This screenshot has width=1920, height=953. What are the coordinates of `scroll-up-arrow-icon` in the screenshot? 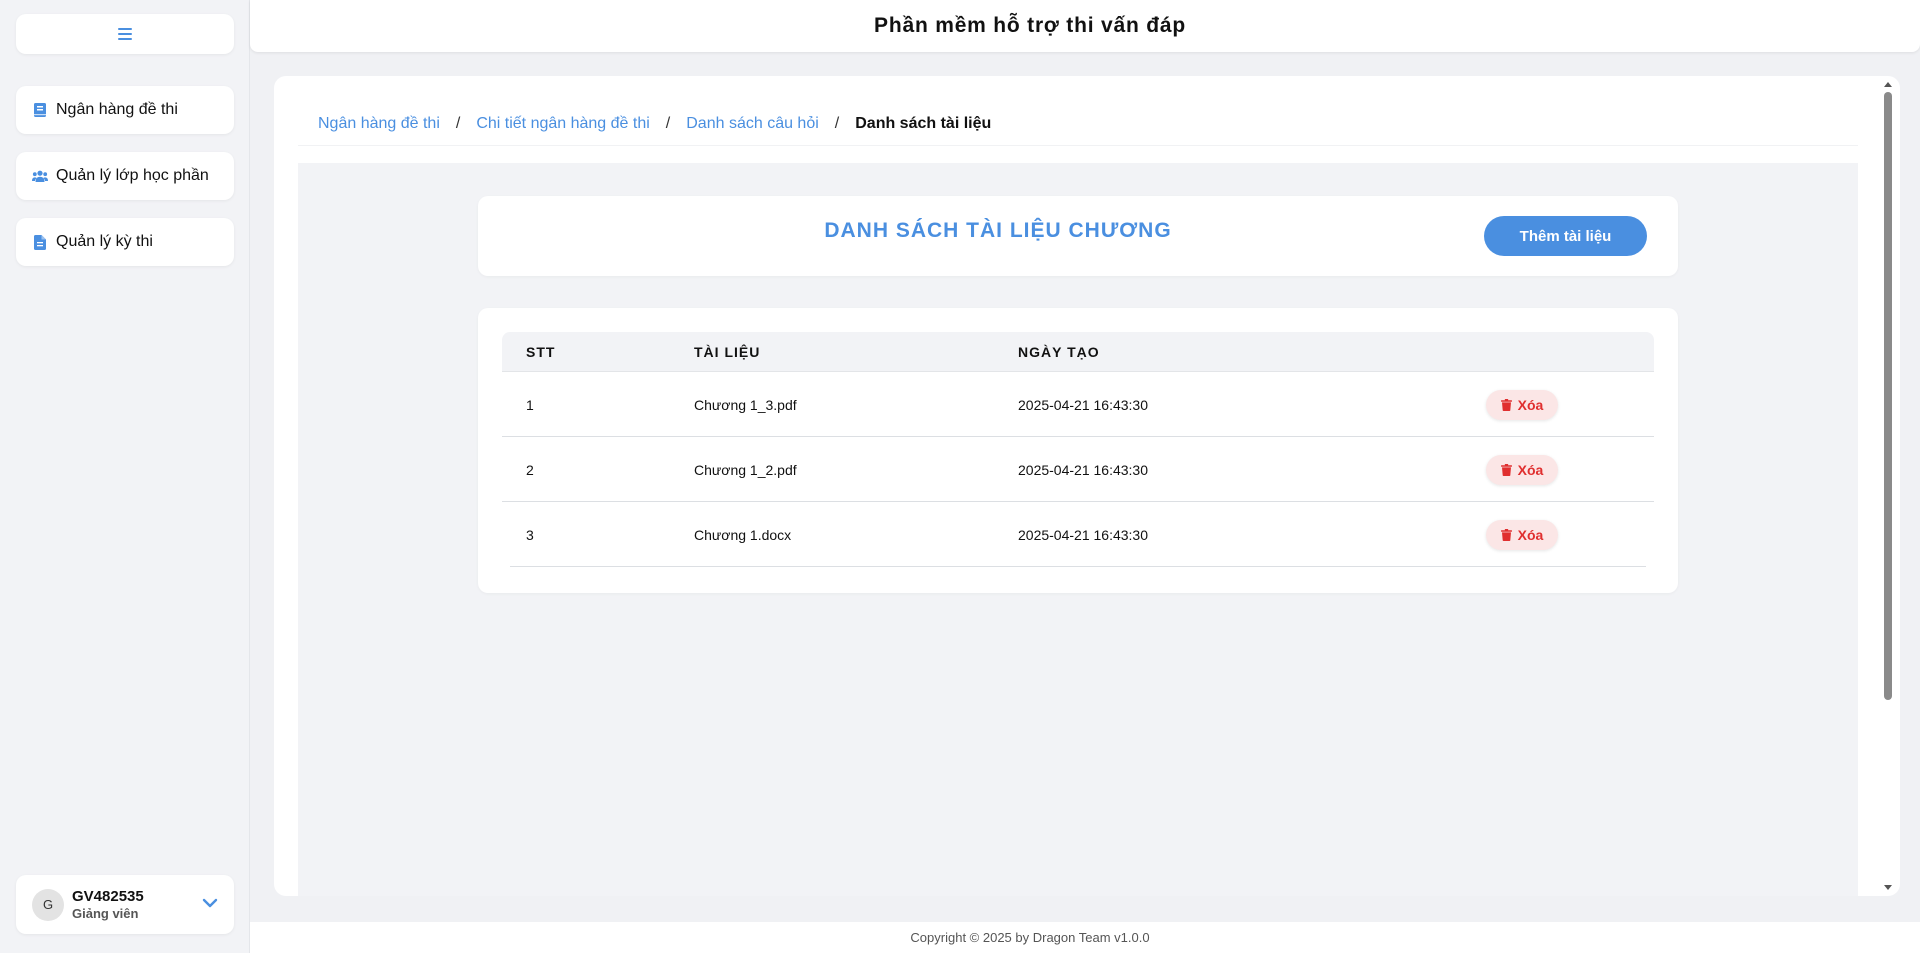 It's located at (1888, 84).